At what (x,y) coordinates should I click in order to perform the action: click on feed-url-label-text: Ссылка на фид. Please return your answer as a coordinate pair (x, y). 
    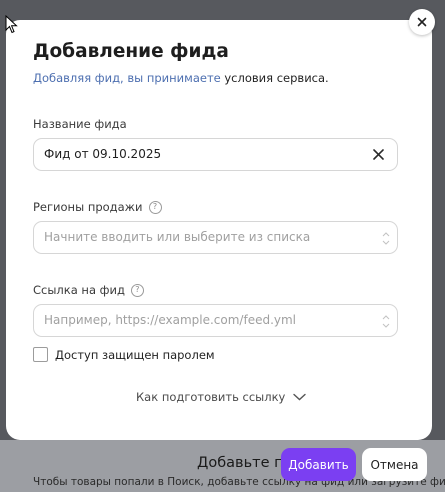
    Looking at the image, I should click on (79, 290).